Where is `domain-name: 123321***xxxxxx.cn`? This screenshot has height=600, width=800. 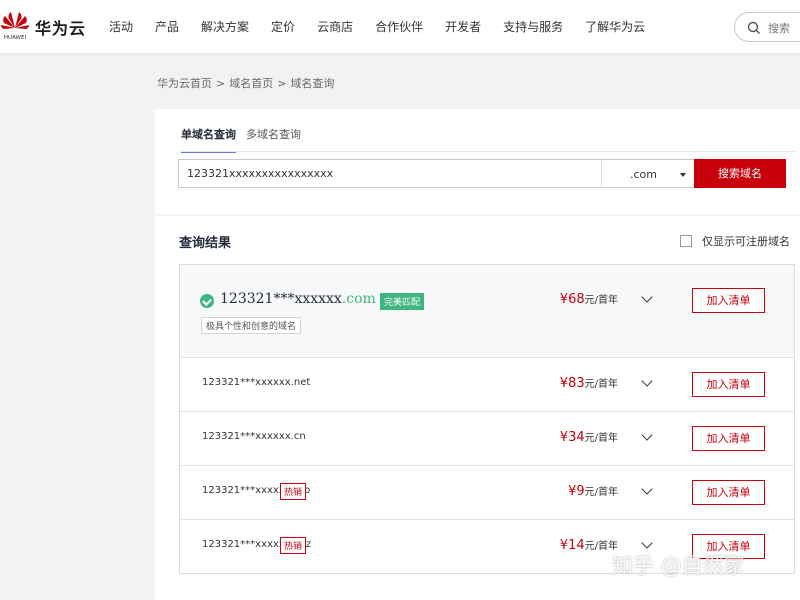
domain-name: 123321***xxxxxx.cn is located at coordinates (254, 436).